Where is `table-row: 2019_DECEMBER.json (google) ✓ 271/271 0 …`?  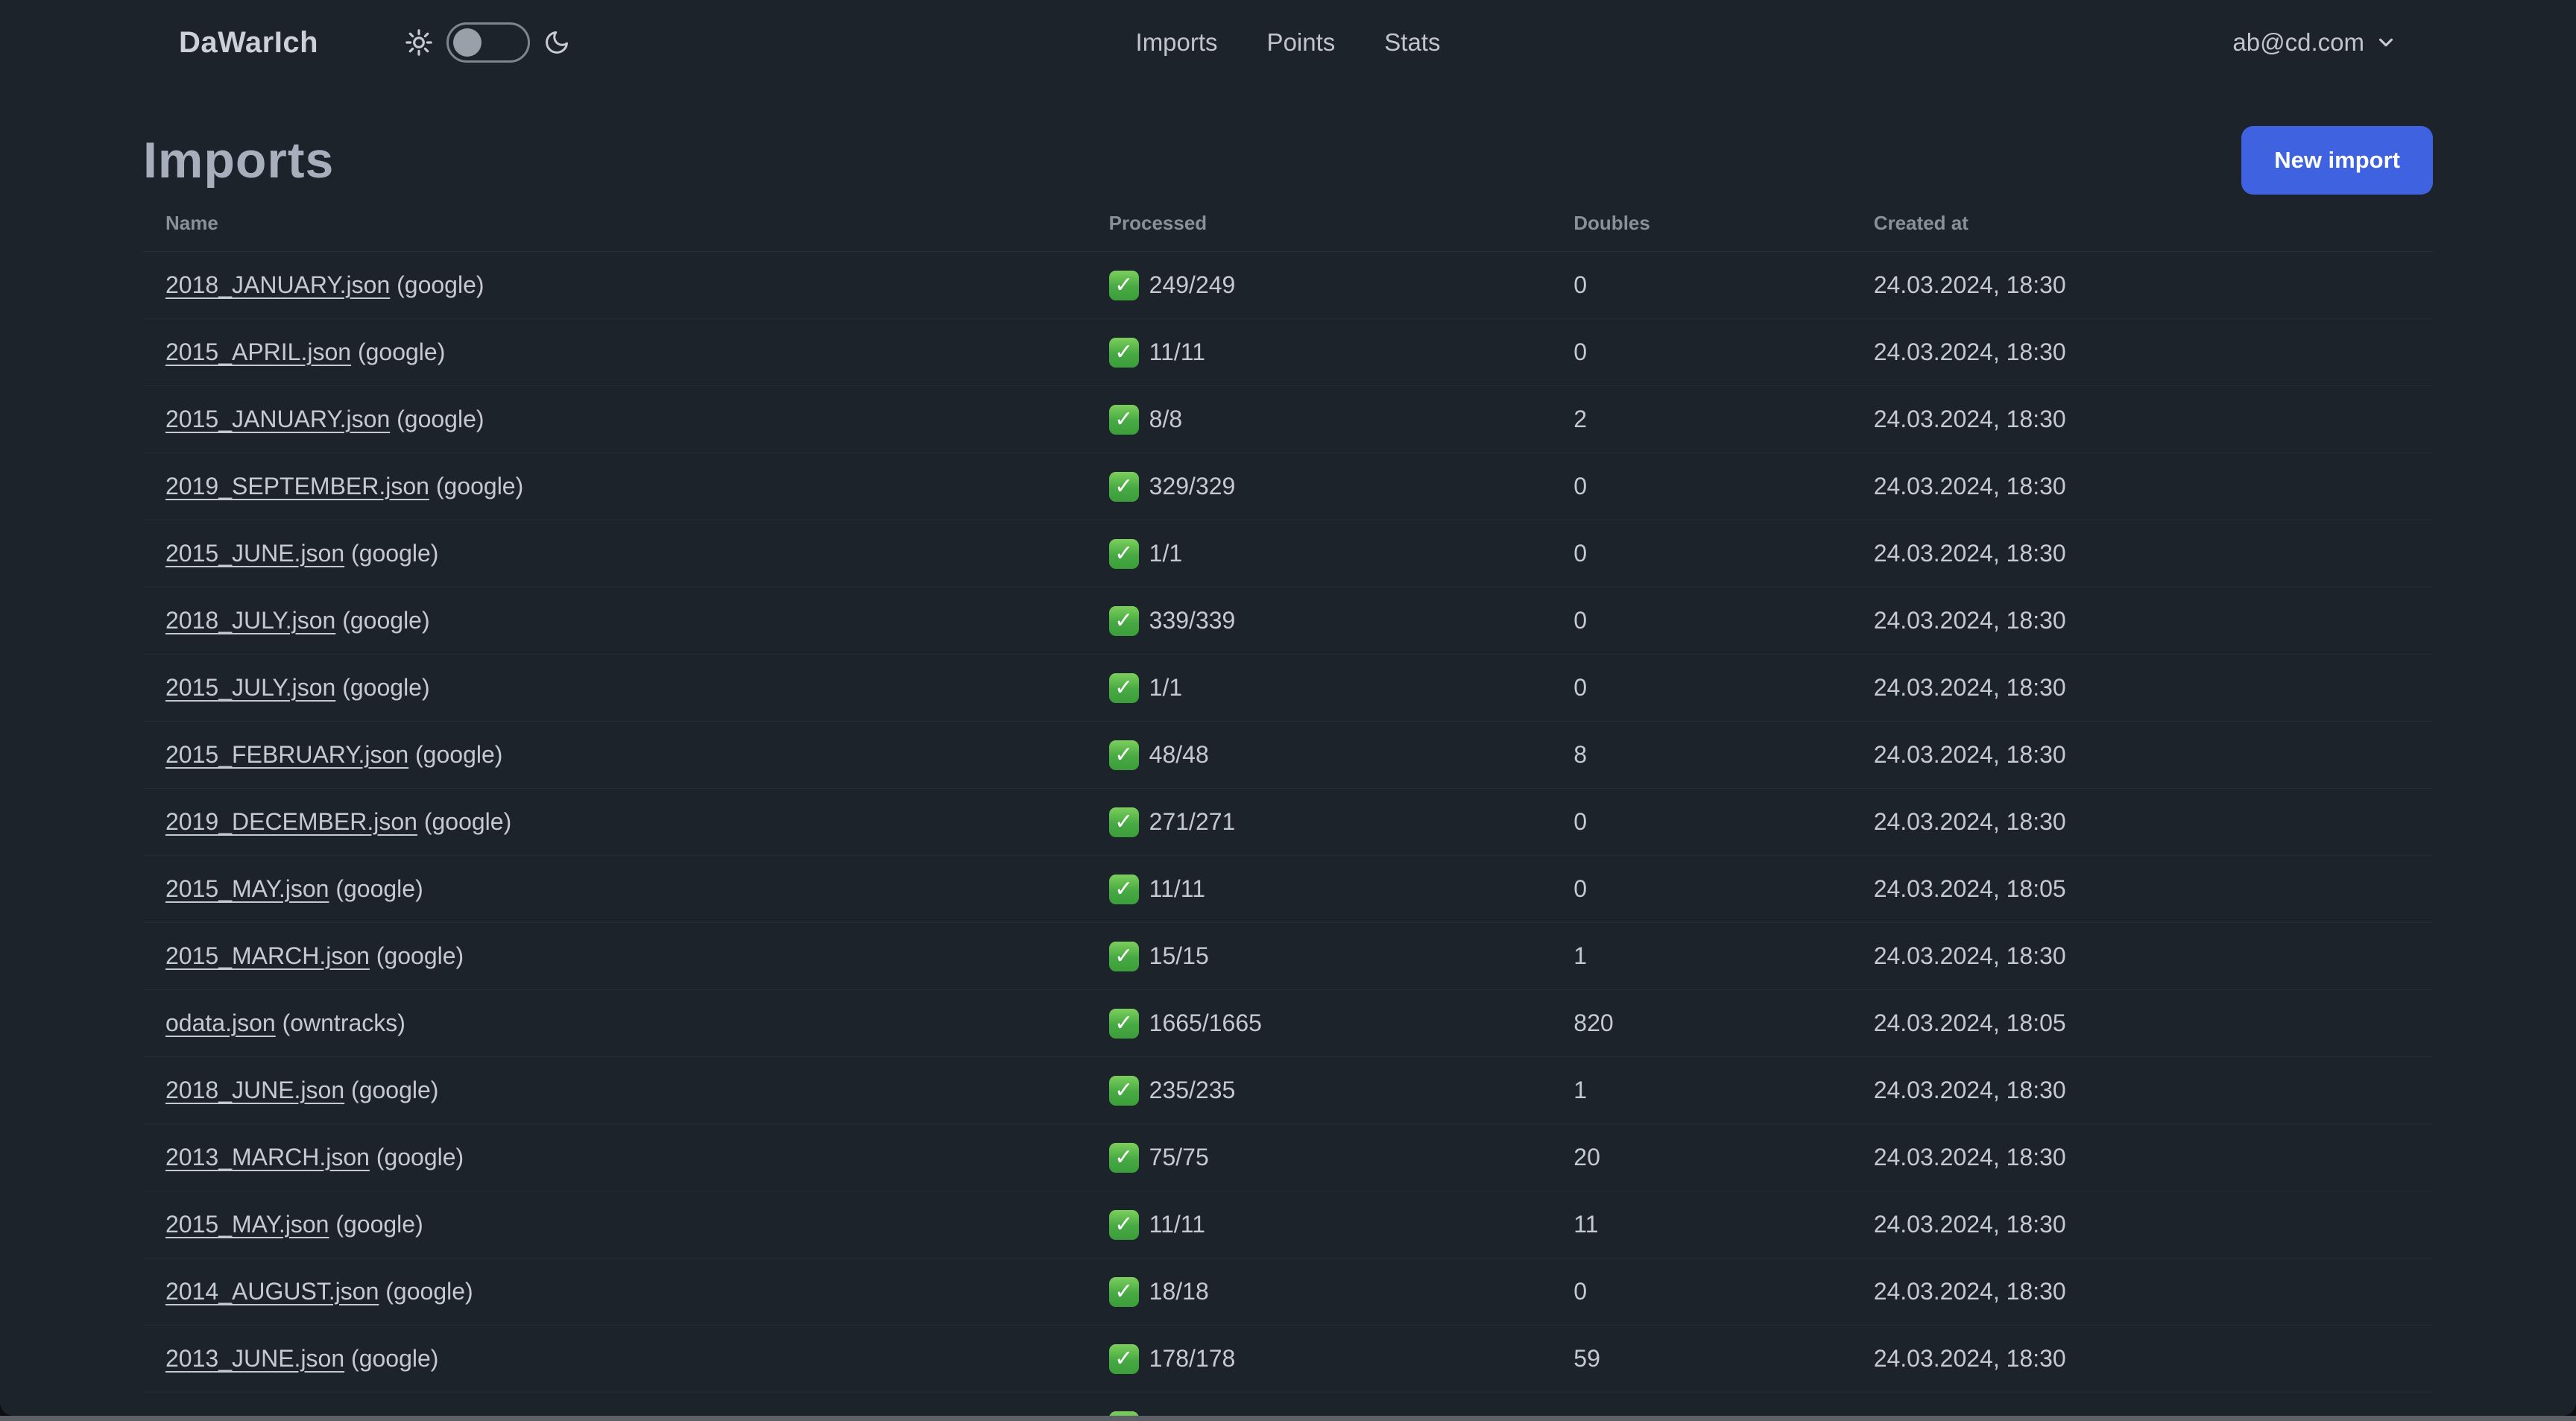
table-row: 2019_DECEMBER.json (google) ✓ 271/271 0 … is located at coordinates (1288, 822).